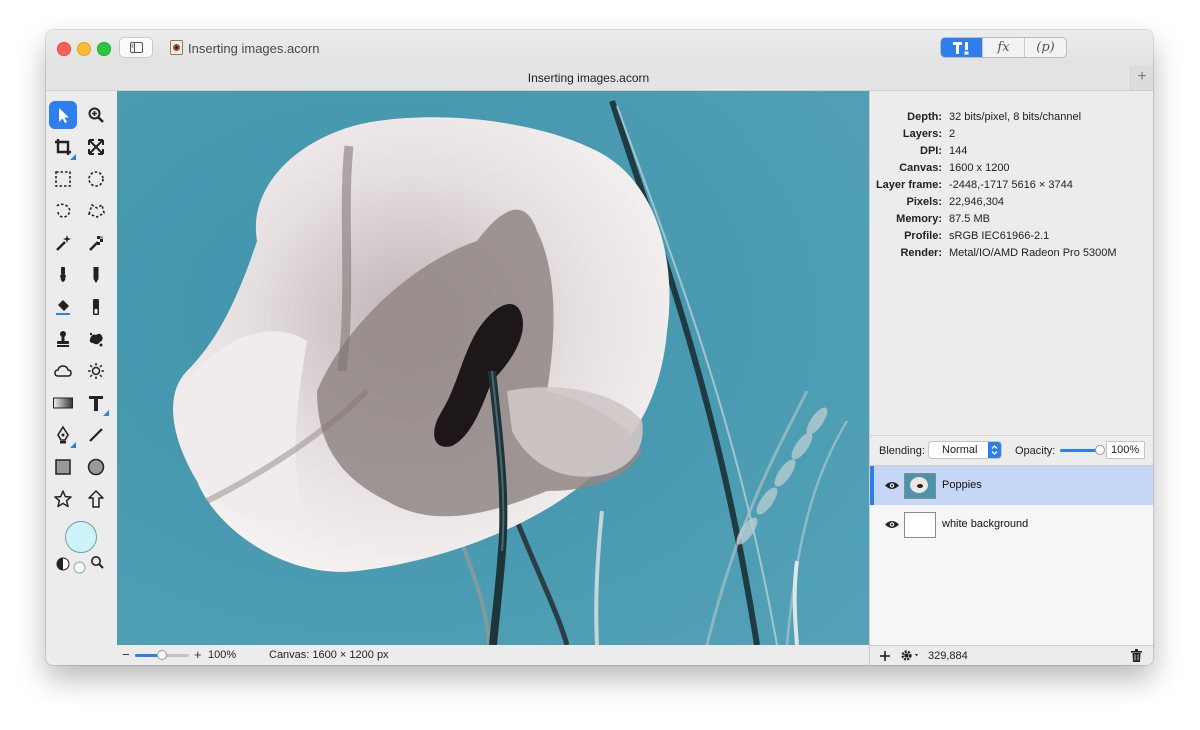  What do you see at coordinates (96, 499) in the screenshot?
I see `arrow-shape-tool` at bounding box center [96, 499].